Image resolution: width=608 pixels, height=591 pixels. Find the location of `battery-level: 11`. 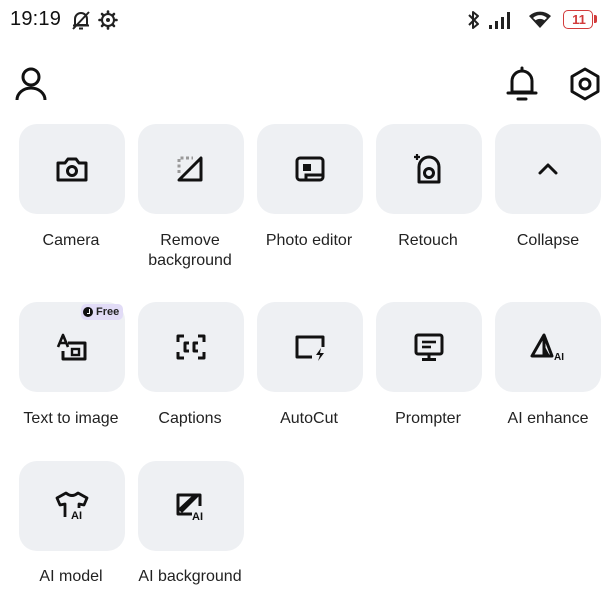

battery-level: 11 is located at coordinates (579, 19).